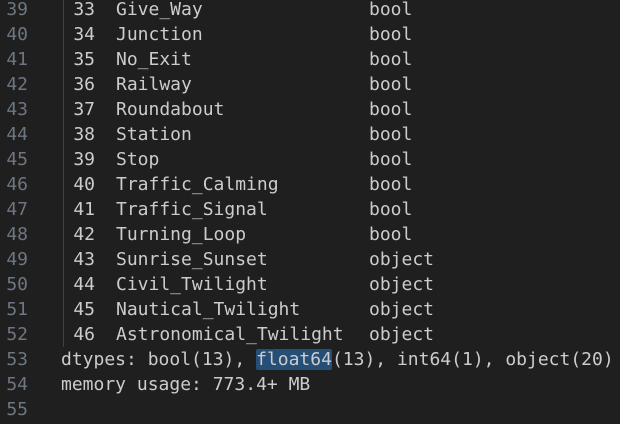 The width and height of the screenshot is (620, 424). What do you see at coordinates (208, 309) in the screenshot?
I see `column-name: Nautical_Twilight` at bounding box center [208, 309].